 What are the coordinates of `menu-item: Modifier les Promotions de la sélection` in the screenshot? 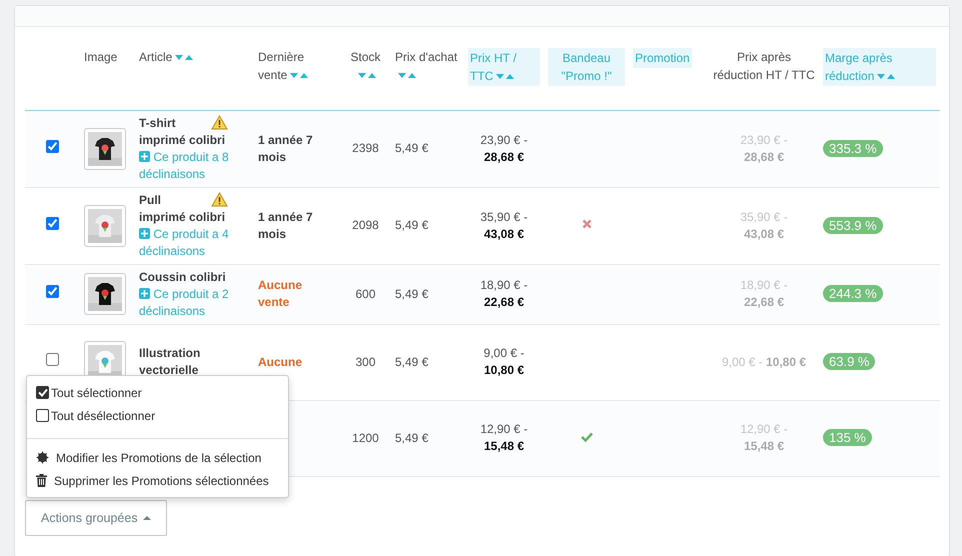 It's located at (157, 458).